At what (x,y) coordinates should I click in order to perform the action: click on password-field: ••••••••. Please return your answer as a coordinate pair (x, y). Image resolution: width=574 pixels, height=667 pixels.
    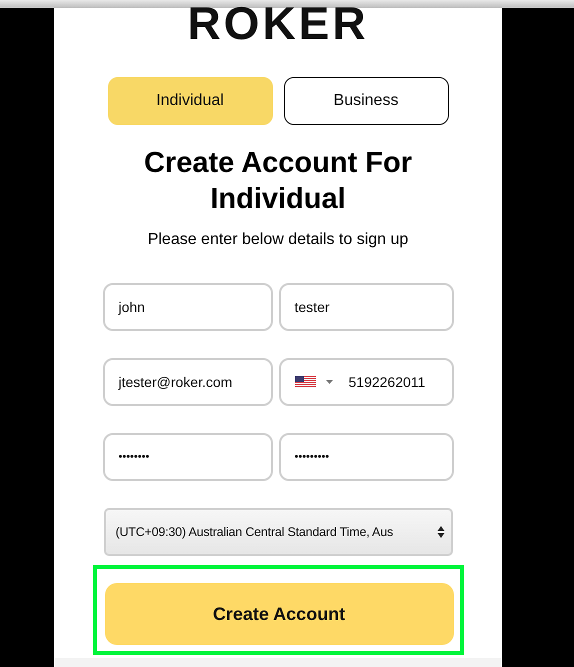
    Looking at the image, I should click on (187, 457).